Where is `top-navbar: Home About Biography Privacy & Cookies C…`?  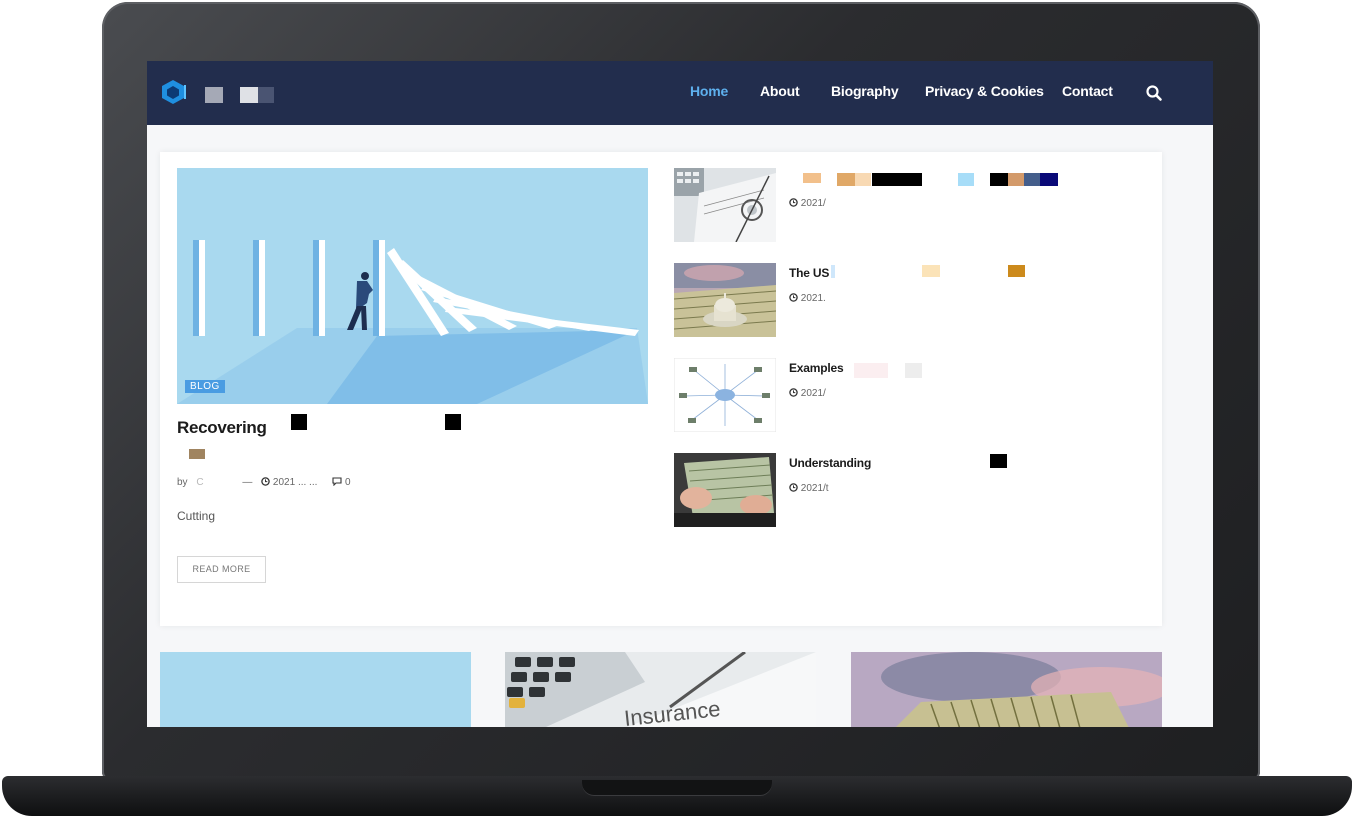 top-navbar: Home About Biography Privacy & Cookies C… is located at coordinates (680, 93).